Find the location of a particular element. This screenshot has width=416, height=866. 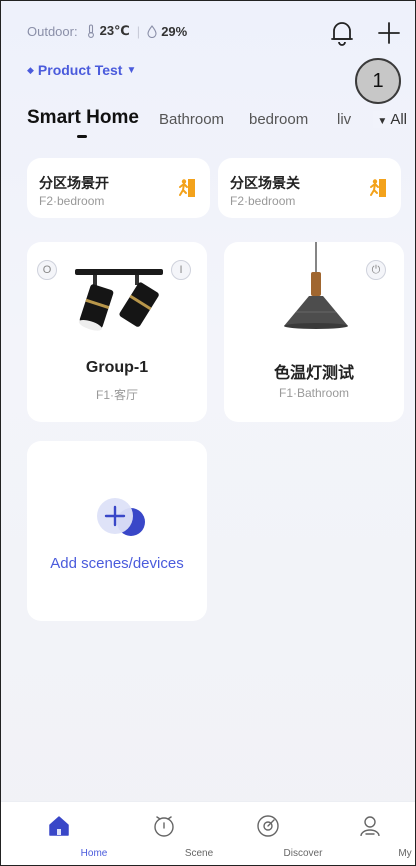

user-icon is located at coordinates (370, 826).